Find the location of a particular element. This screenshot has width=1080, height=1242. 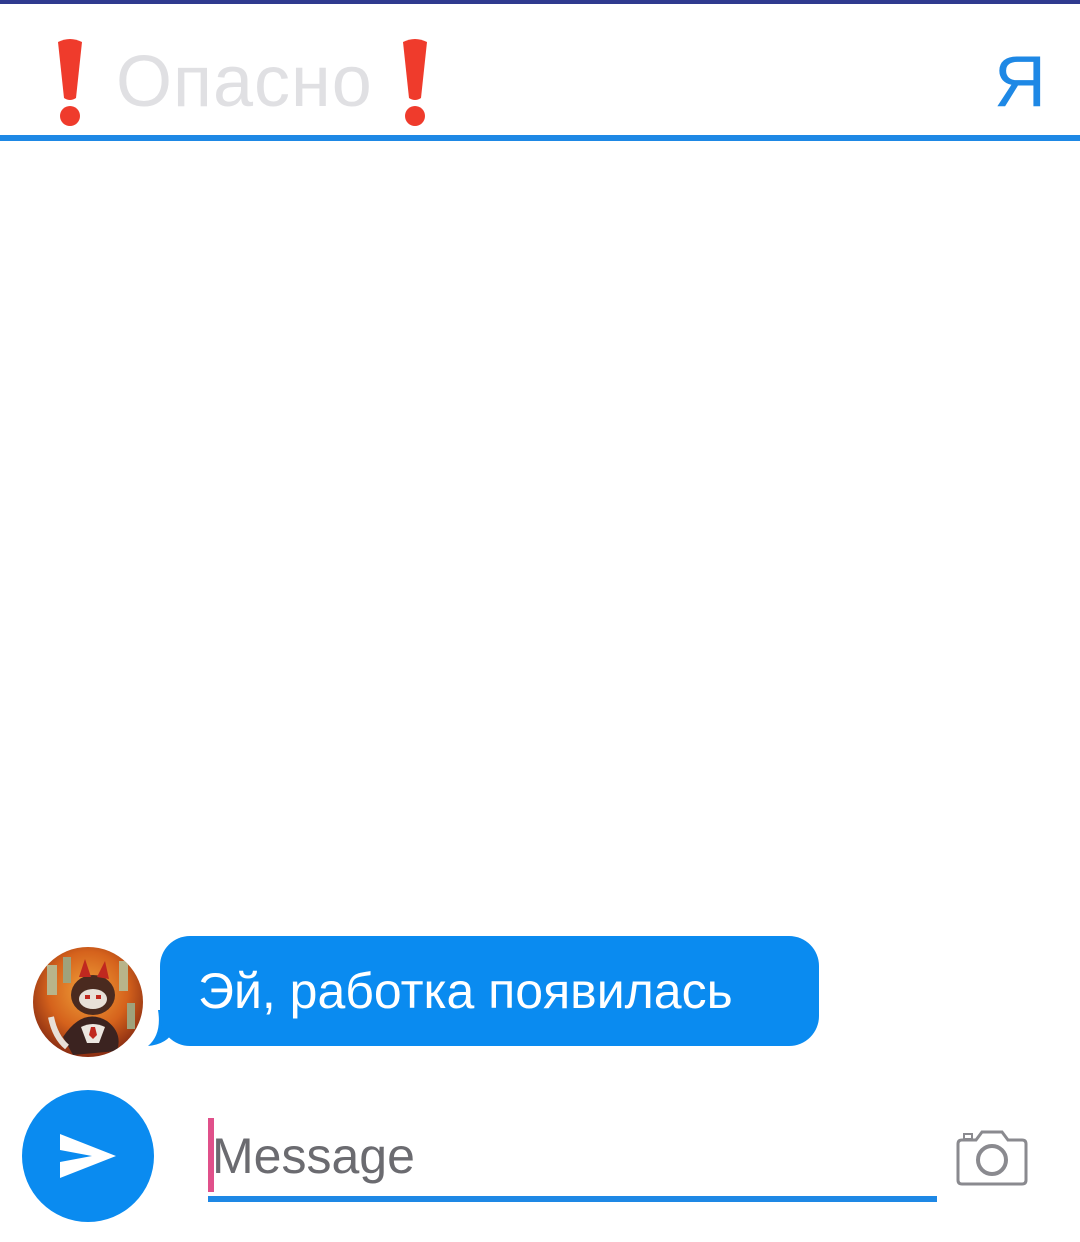

text-caret is located at coordinates (211, 1155).